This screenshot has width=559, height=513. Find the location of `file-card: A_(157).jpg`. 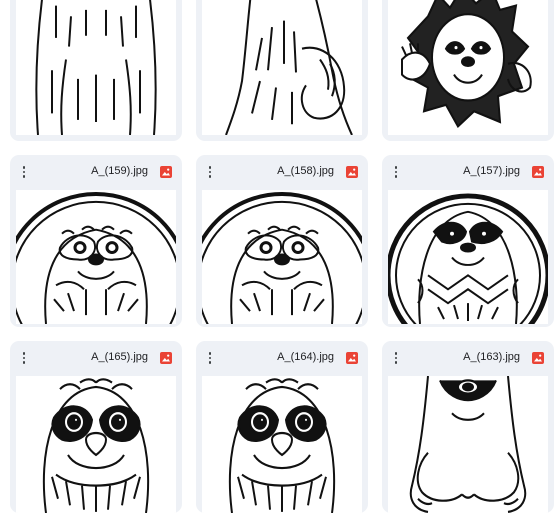

file-card: A_(157).jpg is located at coordinates (468, 241).